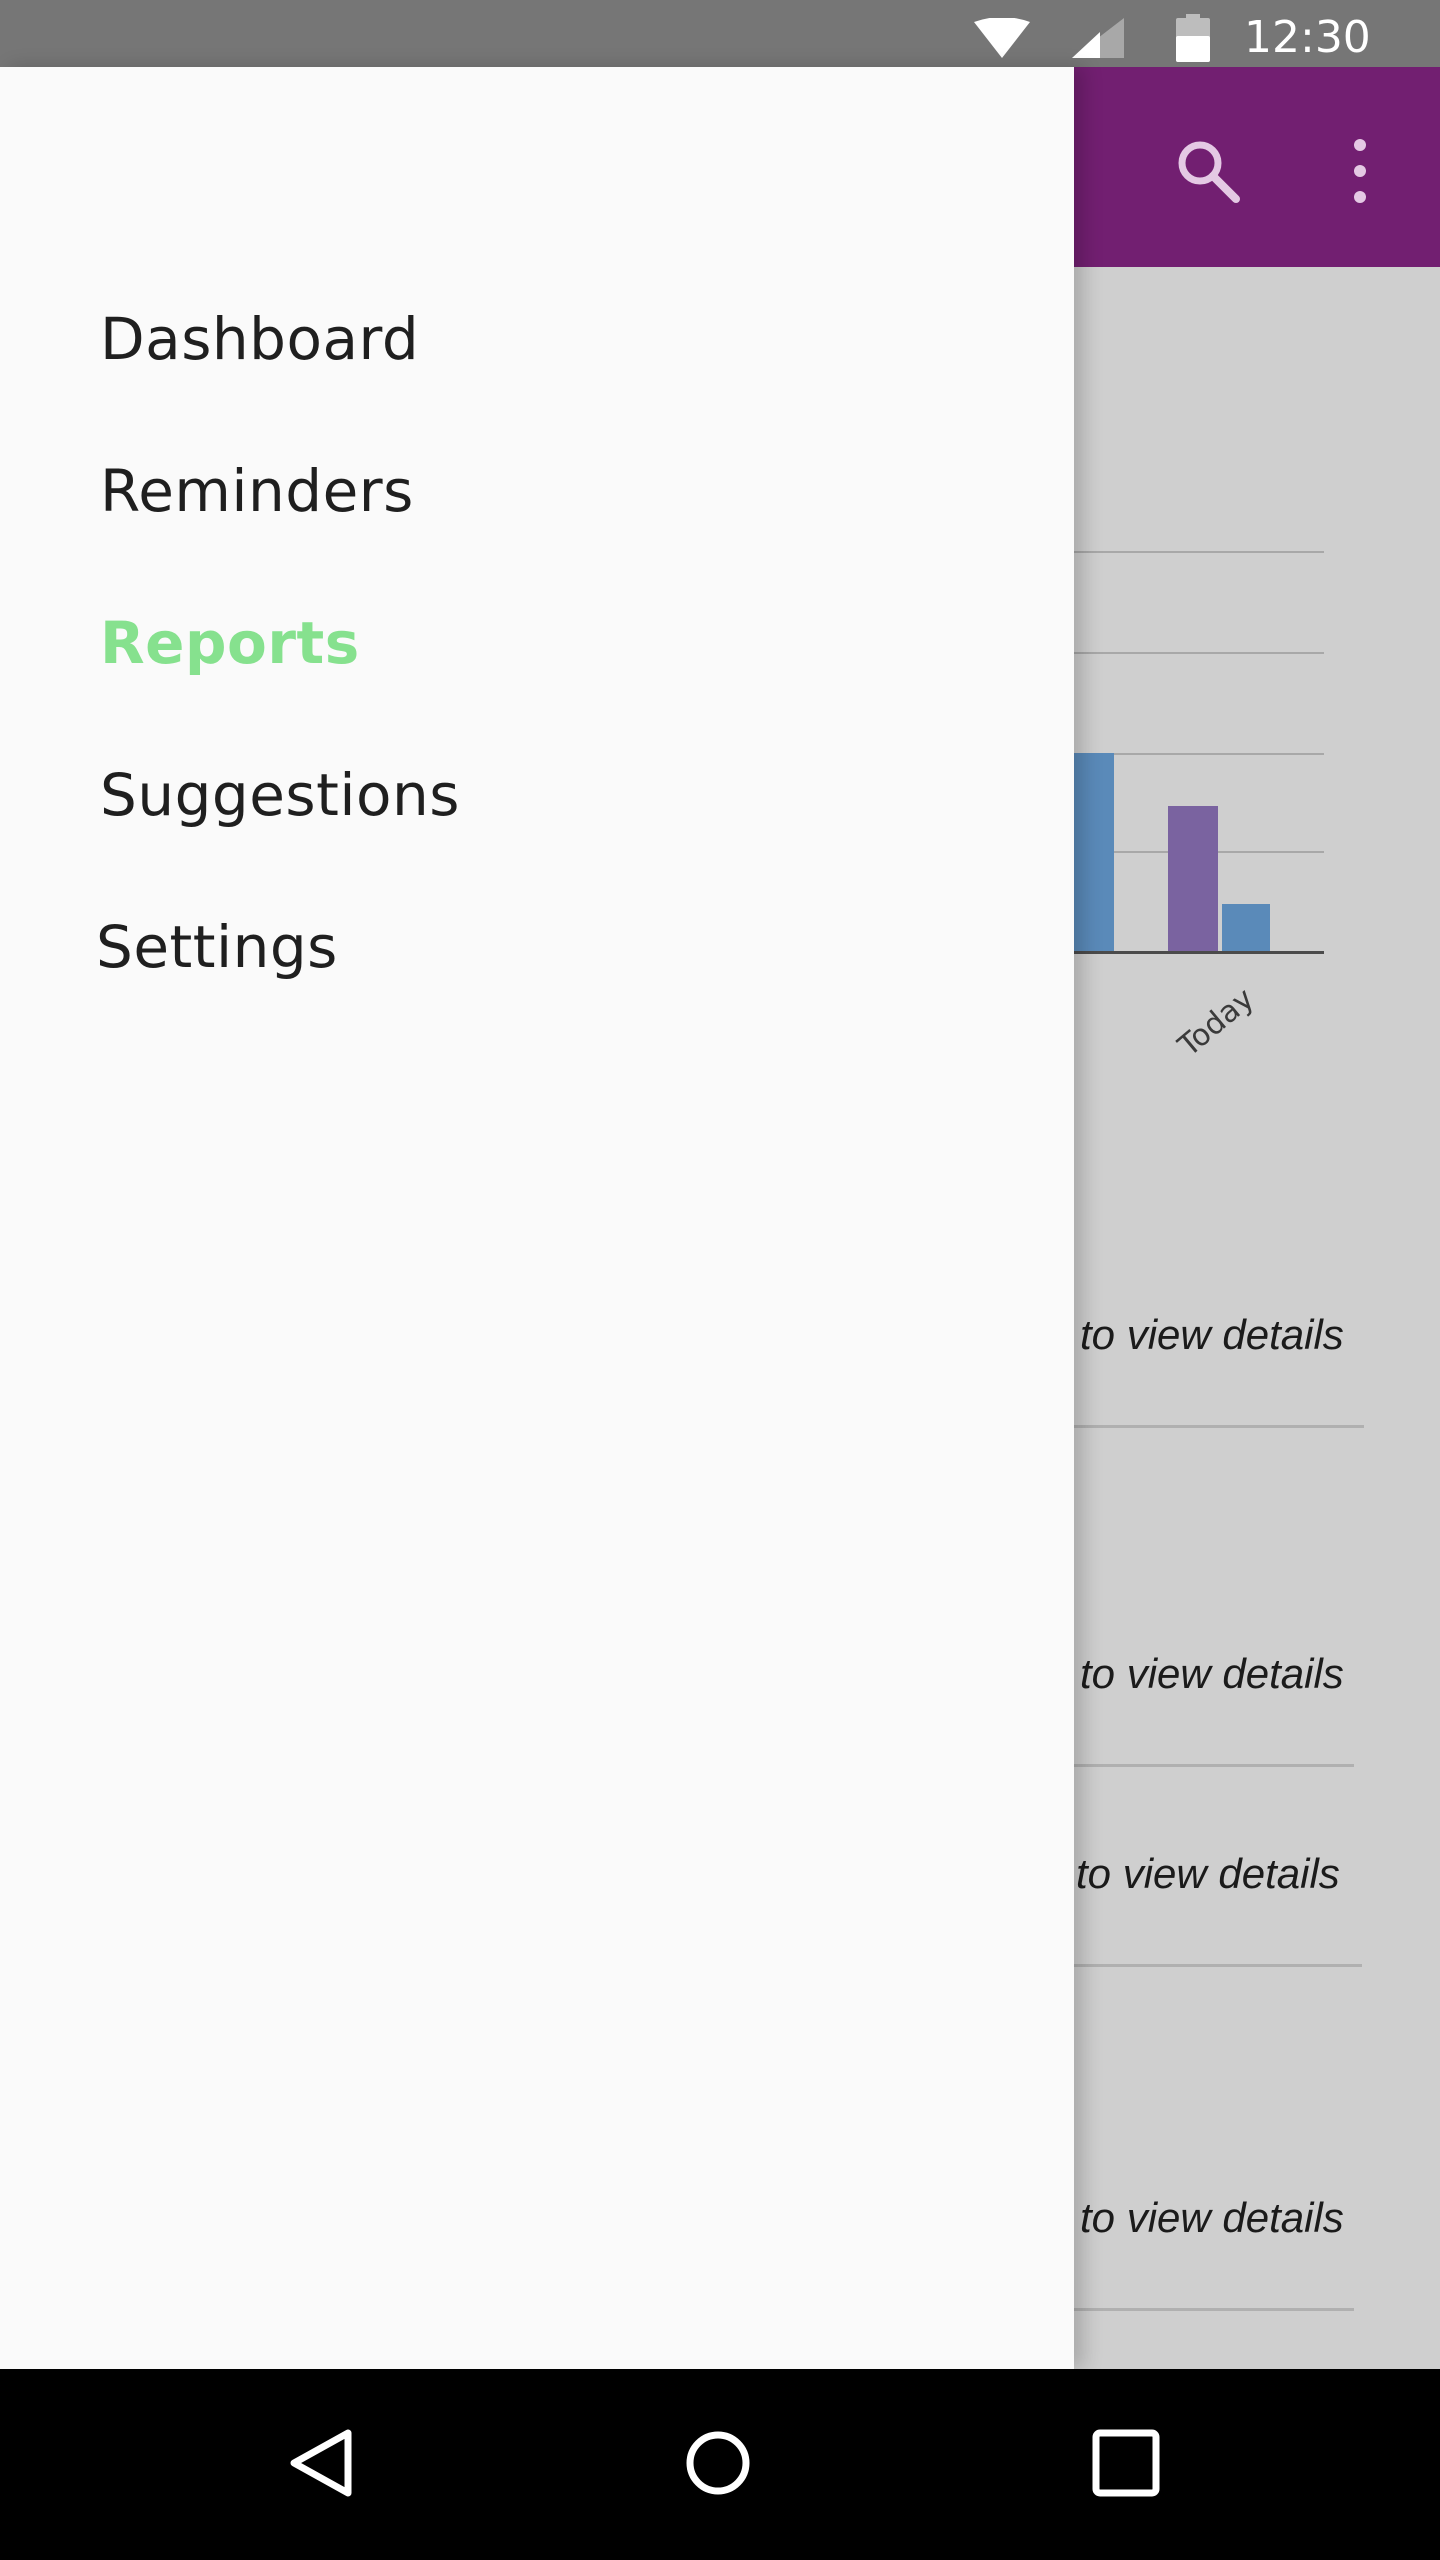 This screenshot has height=2560, width=1440. What do you see at coordinates (259, 339) in the screenshot?
I see `drawer-item-dashboard: Dashboard` at bounding box center [259, 339].